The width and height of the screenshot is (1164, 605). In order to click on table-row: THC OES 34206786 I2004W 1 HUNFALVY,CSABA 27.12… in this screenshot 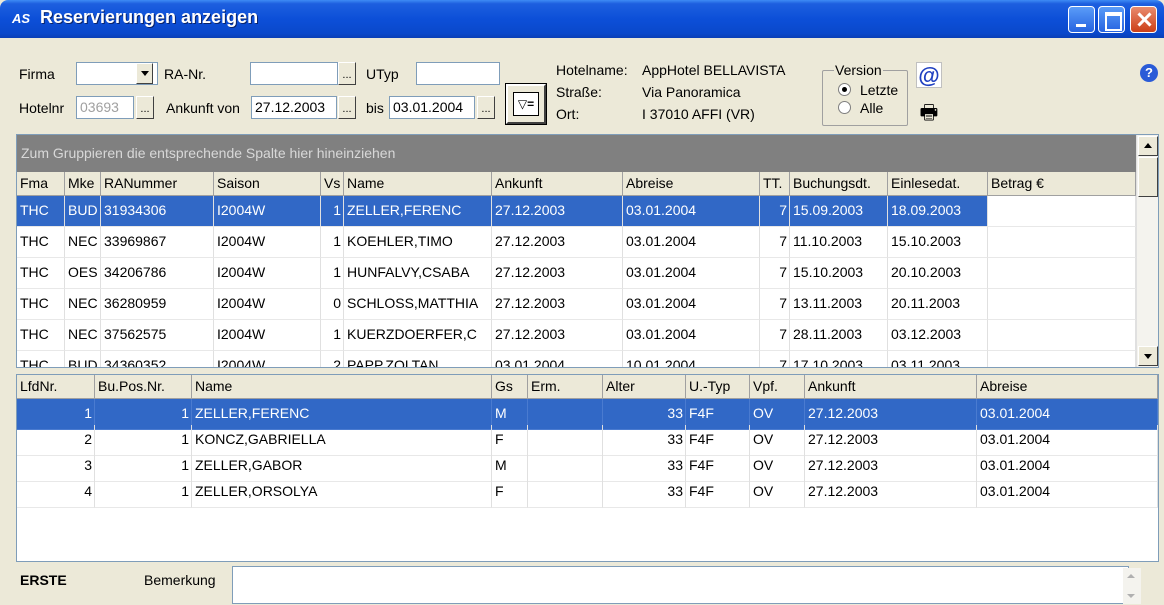, I will do `click(576, 273)`.